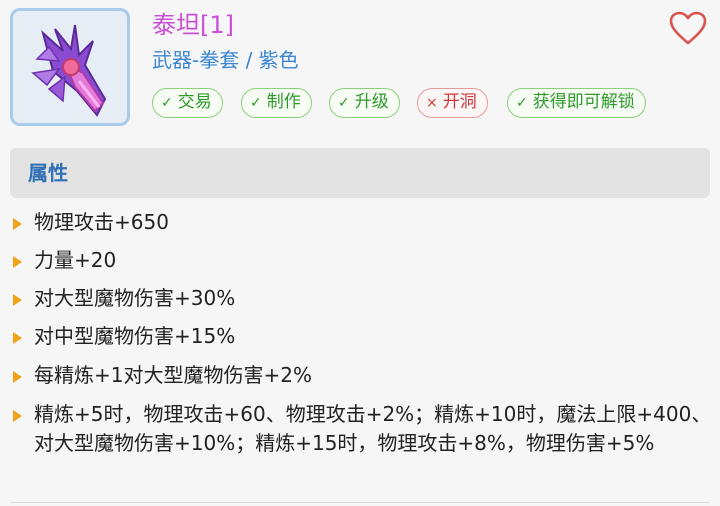 This screenshot has width=720, height=506. Describe the element at coordinates (48, 173) in the screenshot. I see `section-title: 属性` at that location.